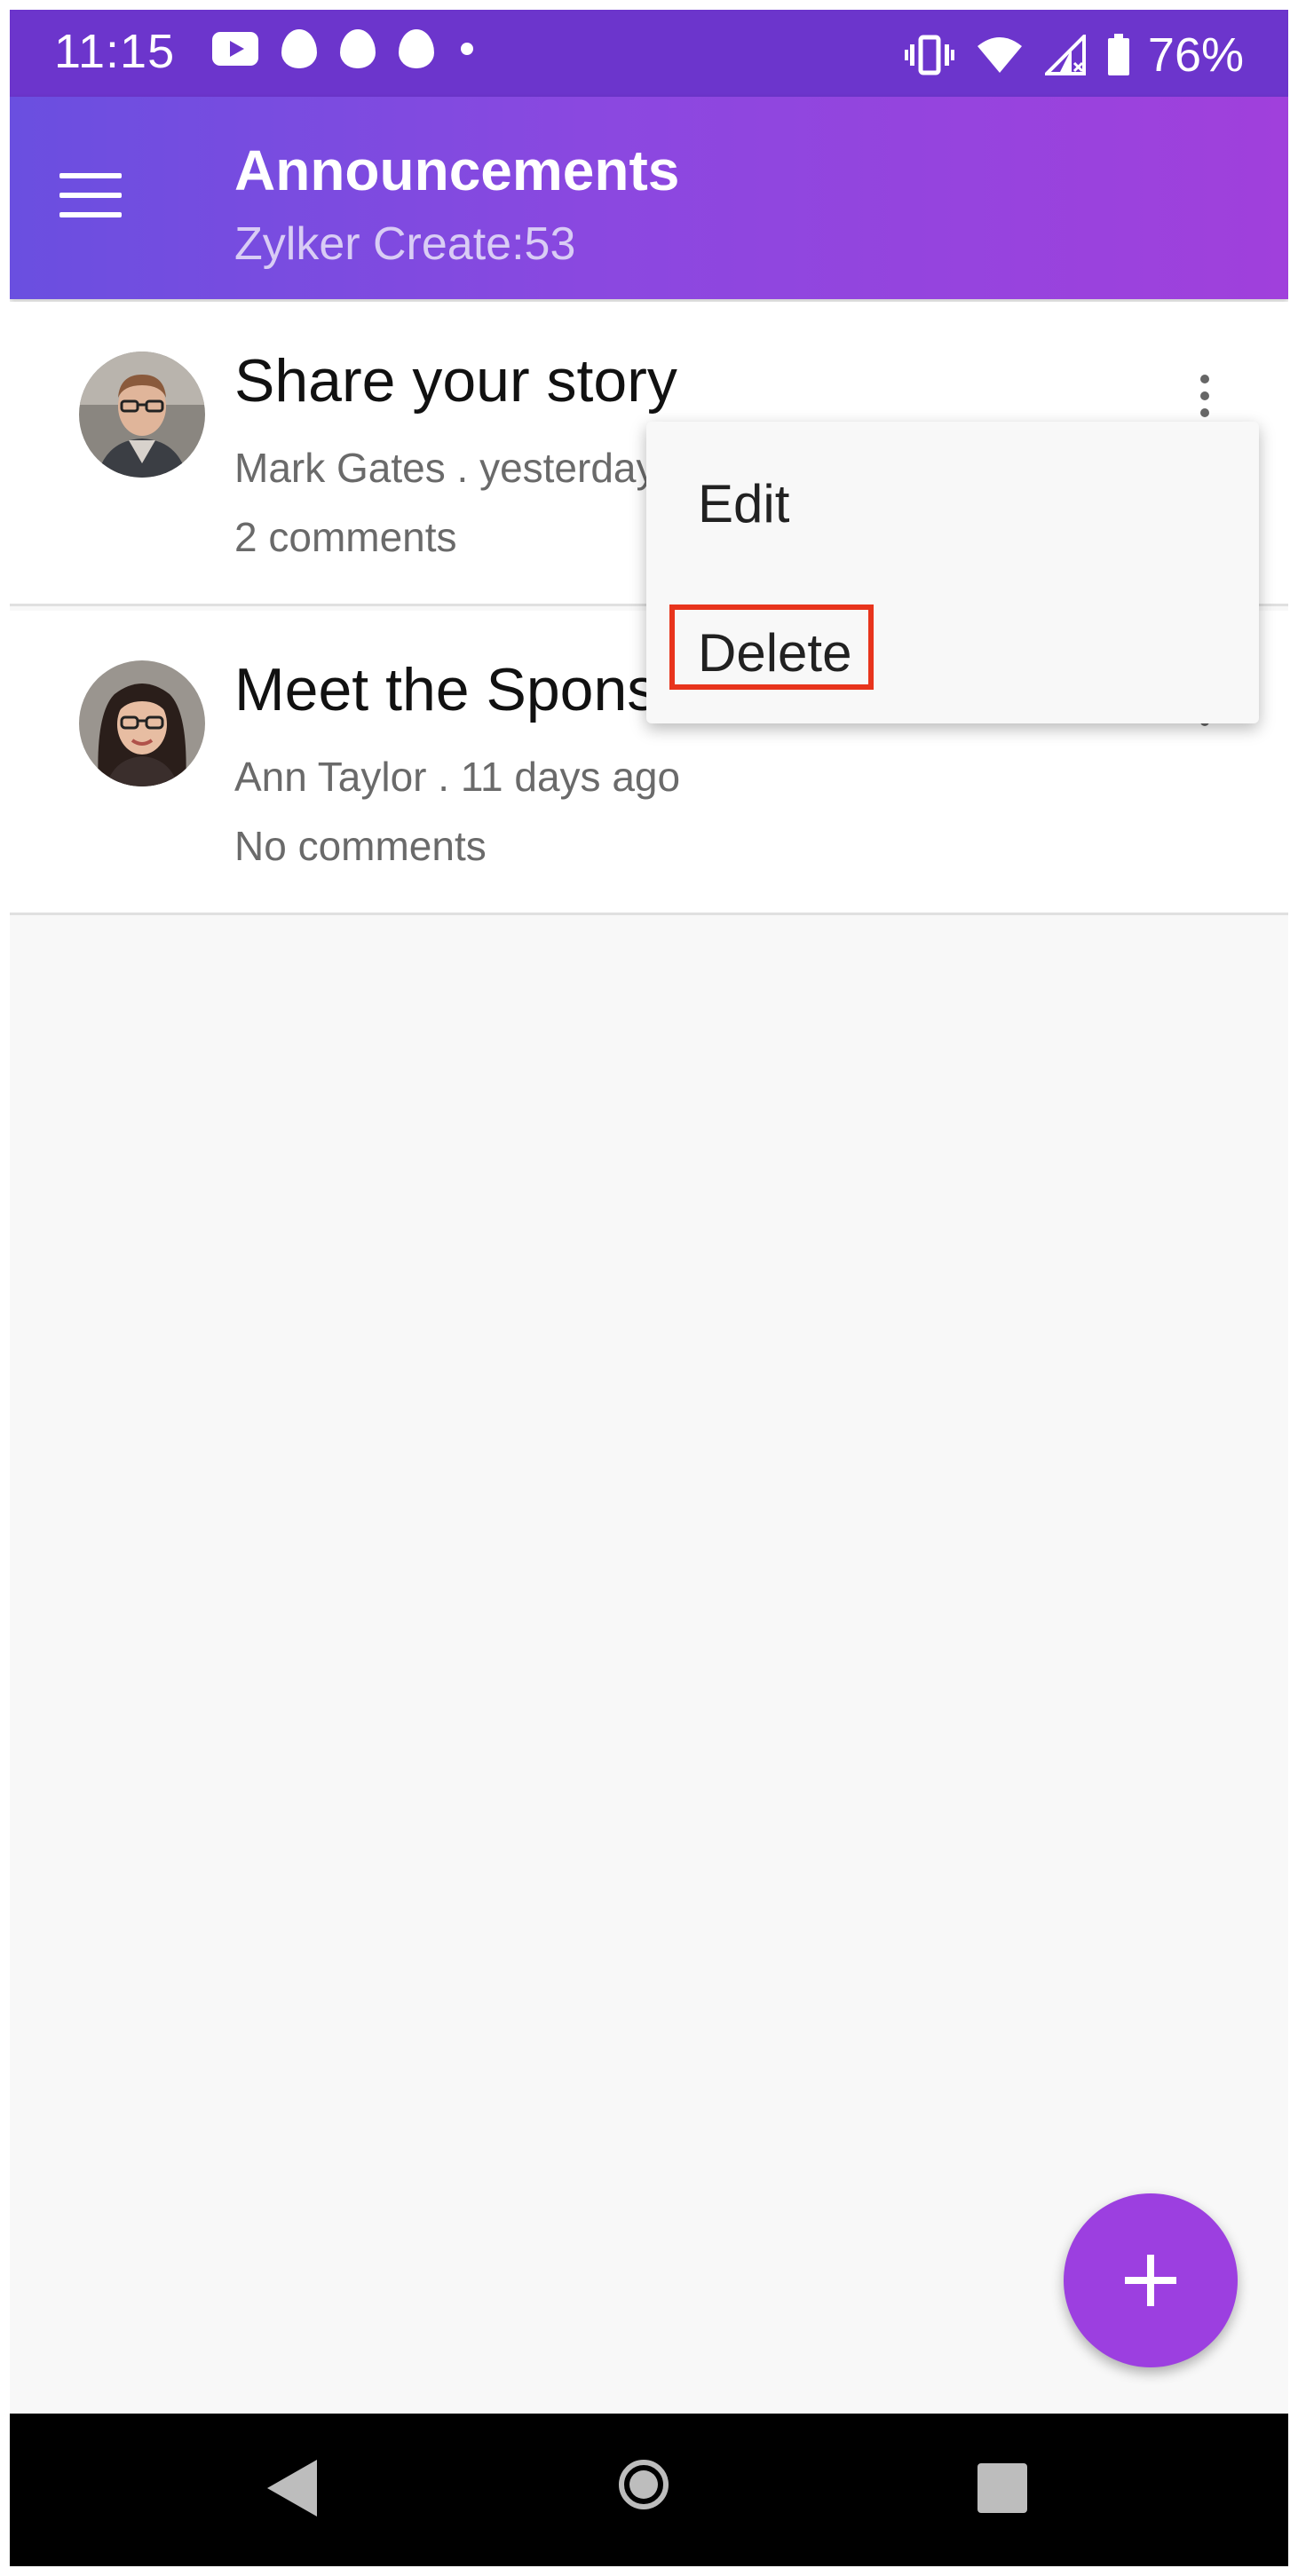  Describe the element at coordinates (456, 381) in the screenshot. I see `announcement-title: Share your story` at that location.